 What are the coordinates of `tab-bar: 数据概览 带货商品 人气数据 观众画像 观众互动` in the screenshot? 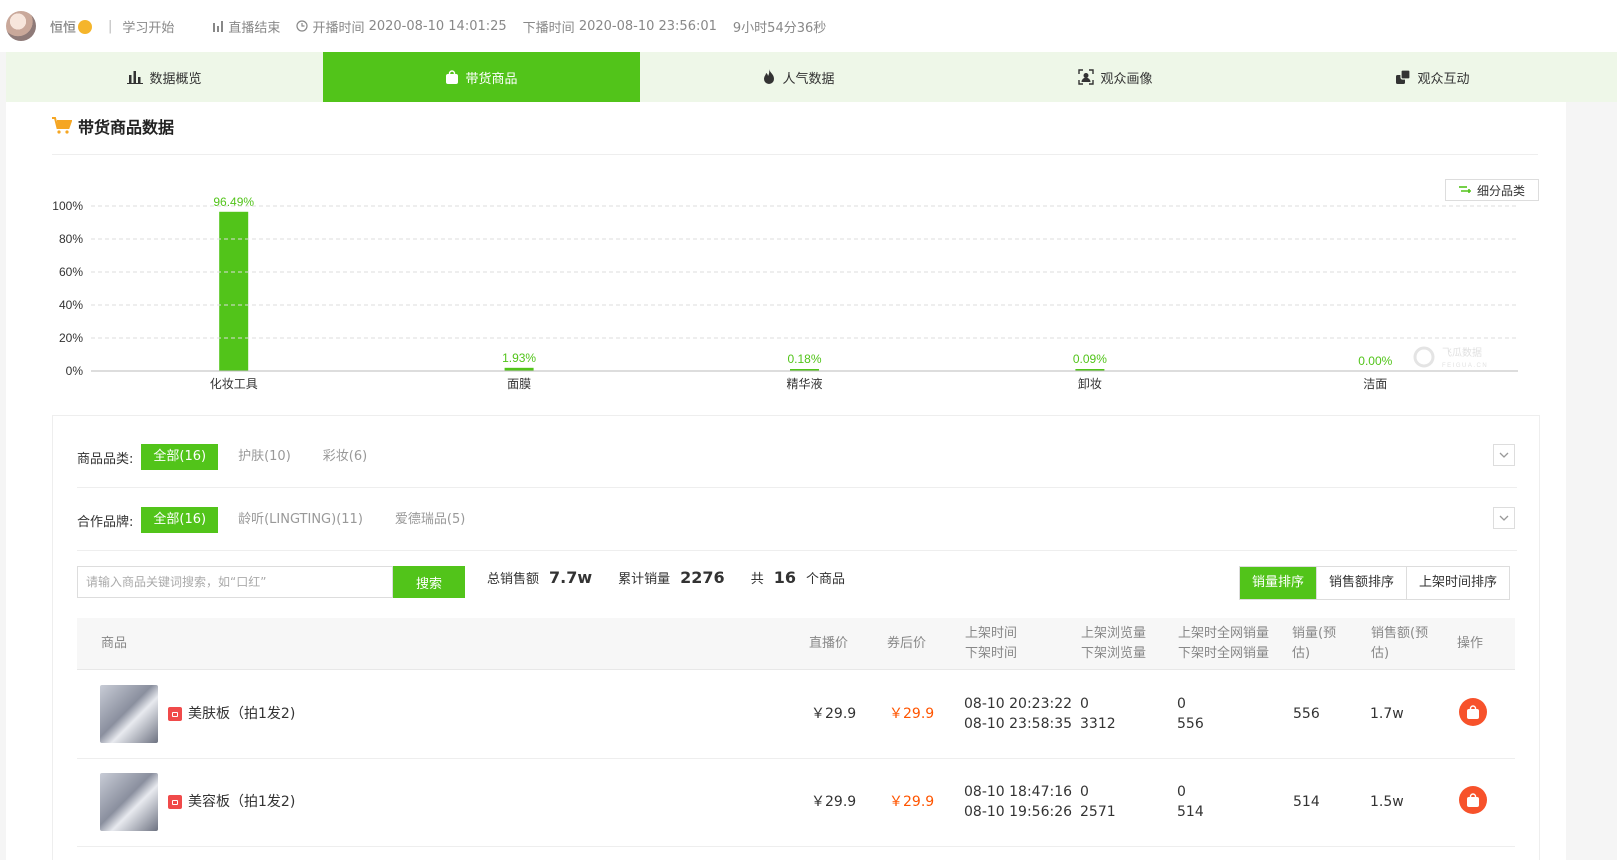 It's located at (811, 77).